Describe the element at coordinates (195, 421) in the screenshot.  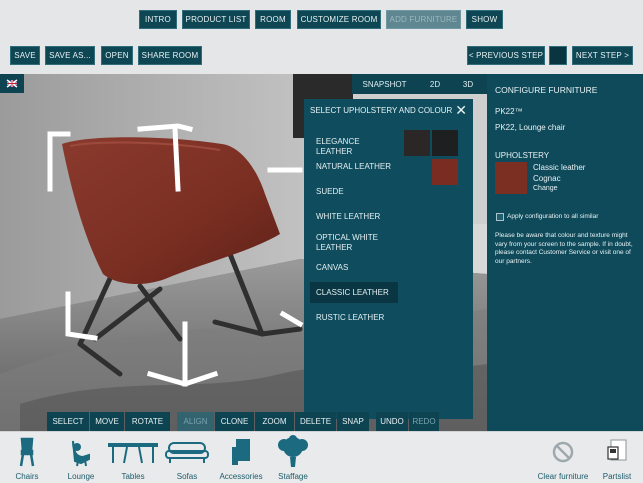
I see `align-button: ALIGN` at that location.